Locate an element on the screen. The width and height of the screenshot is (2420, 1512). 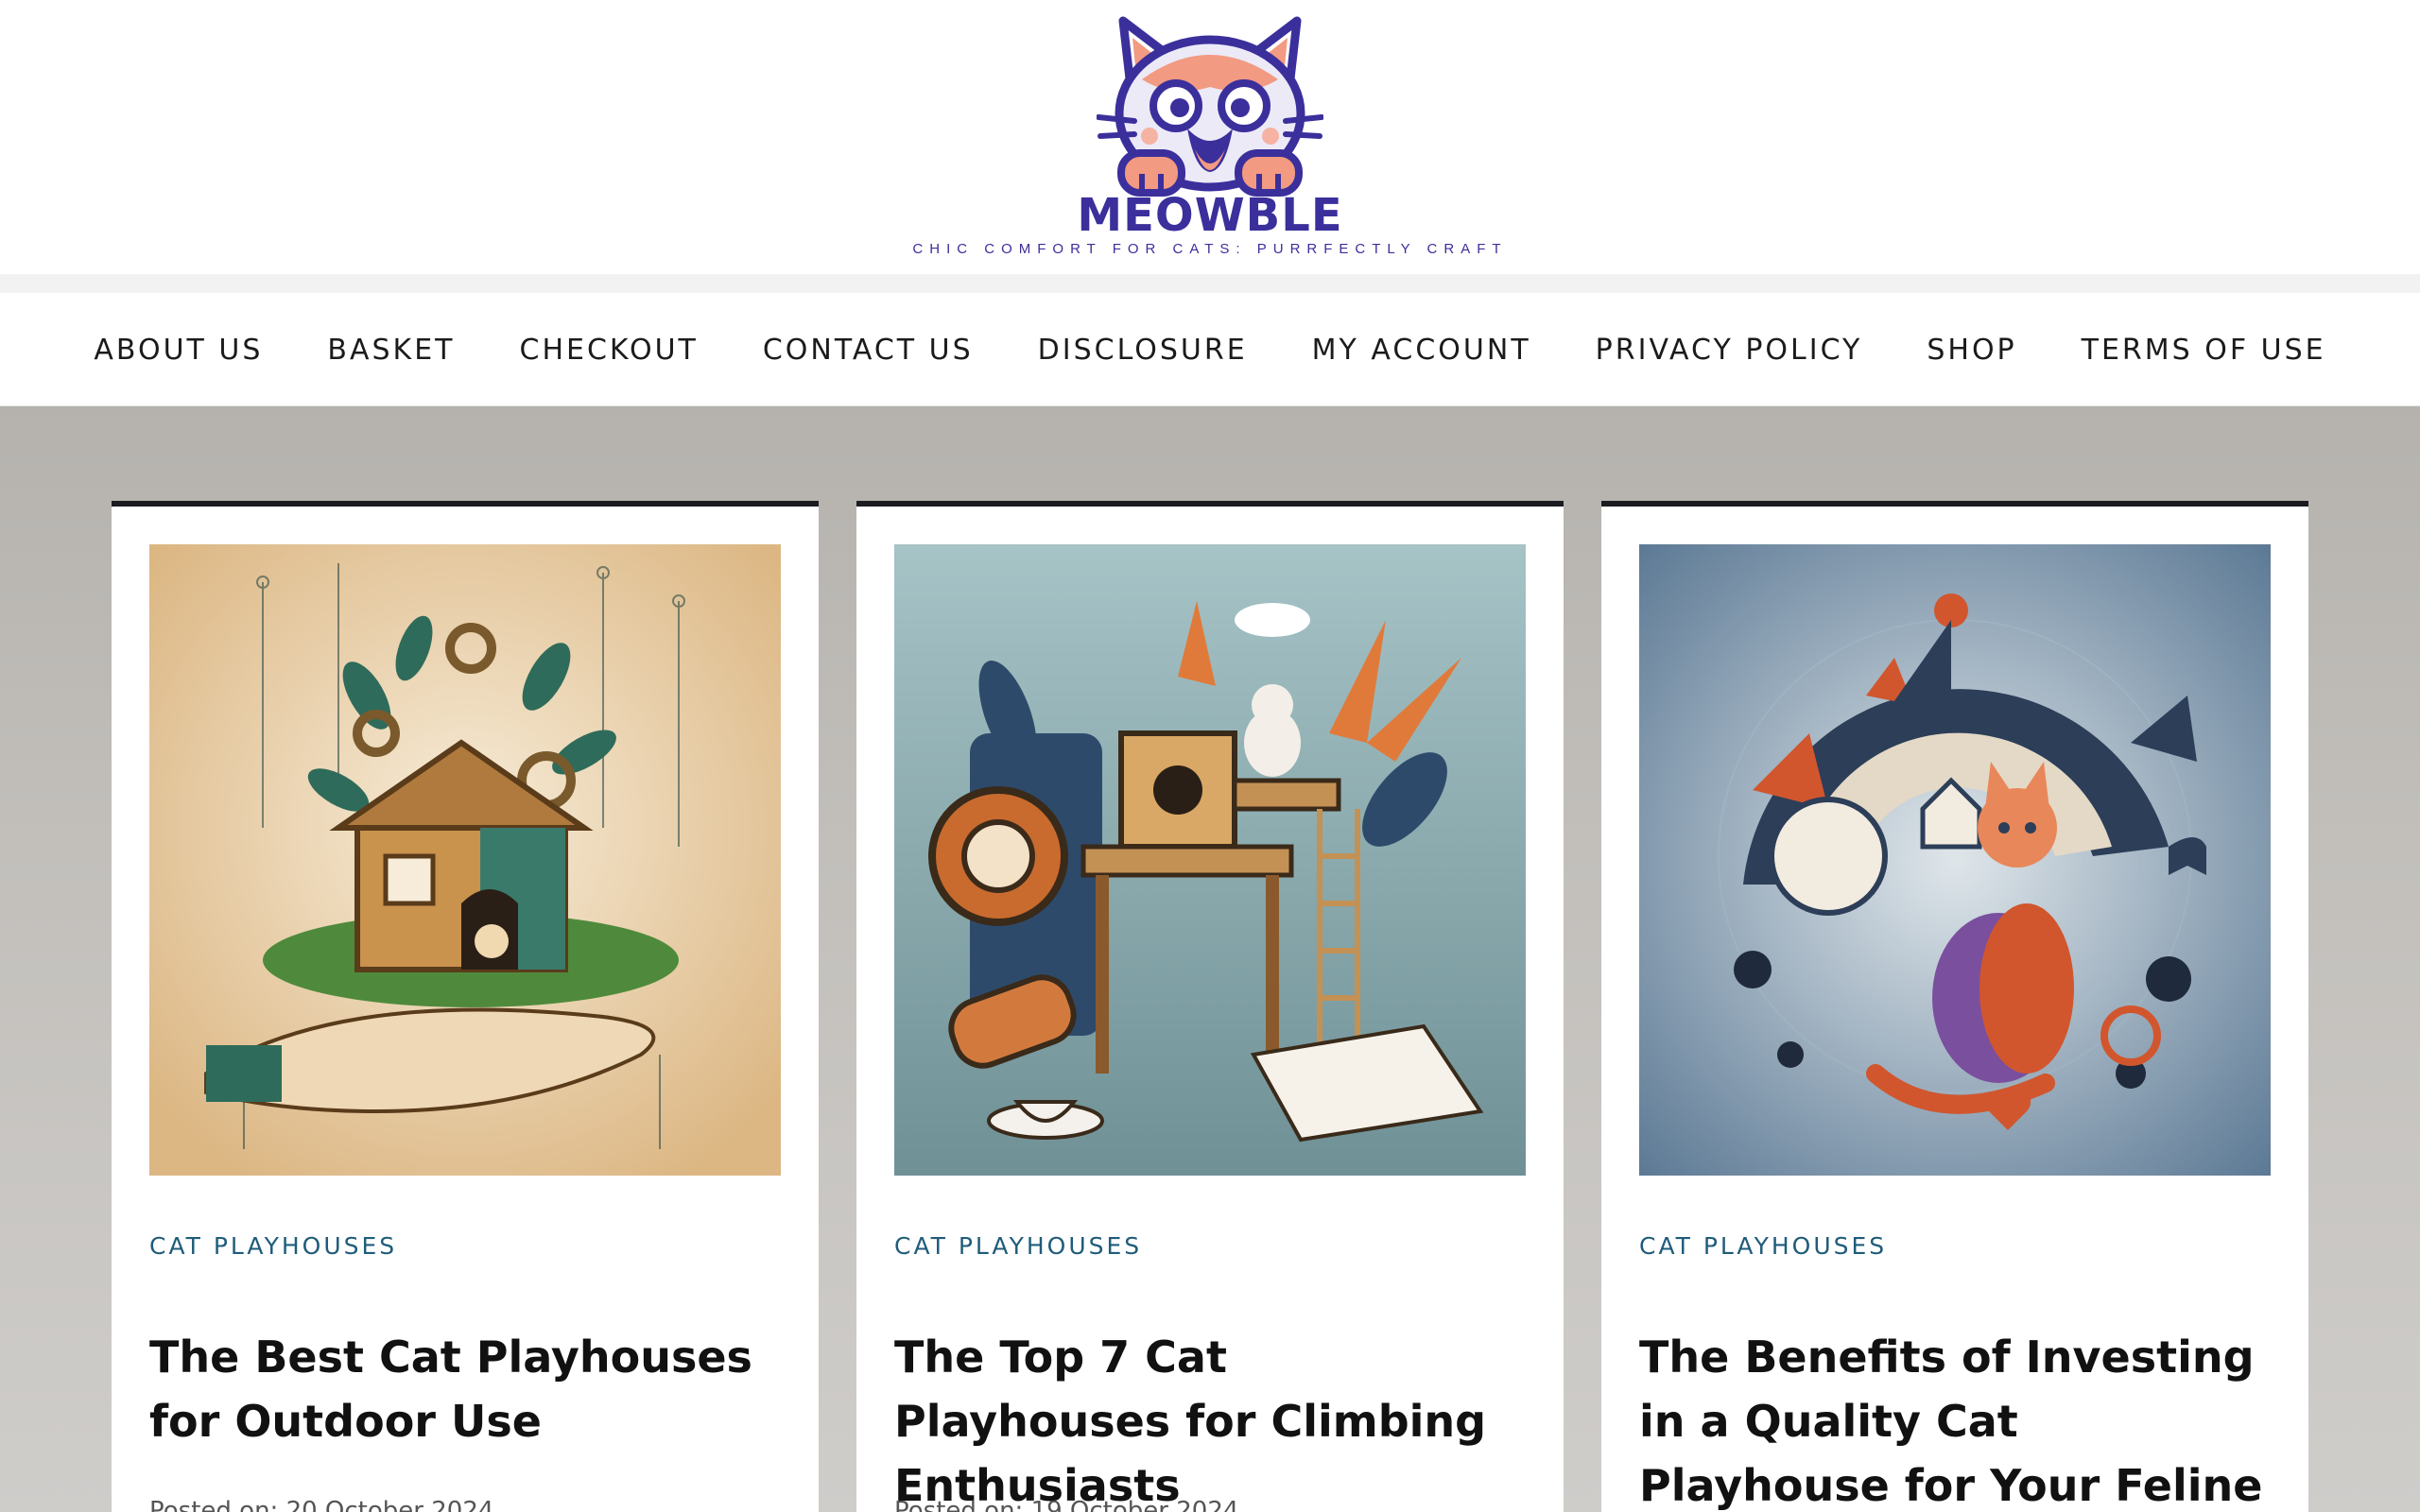
nav-item-privacy-policy: PRIVACY POLICY is located at coordinates (1729, 350).